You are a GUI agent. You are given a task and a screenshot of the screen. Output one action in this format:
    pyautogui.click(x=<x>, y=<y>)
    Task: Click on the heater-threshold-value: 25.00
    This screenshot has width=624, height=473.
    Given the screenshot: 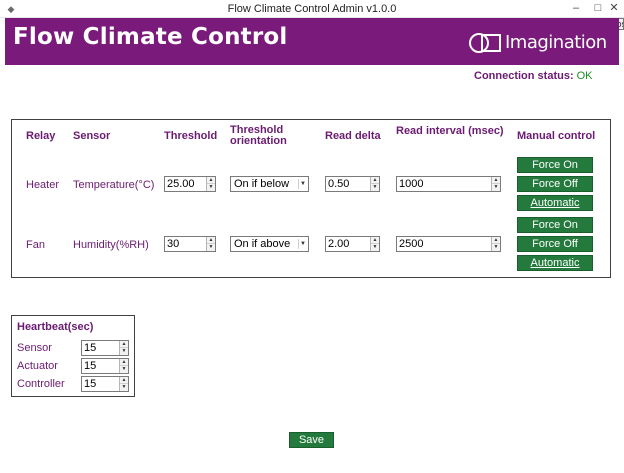 What is the action you would take?
    pyautogui.click(x=181, y=184)
    